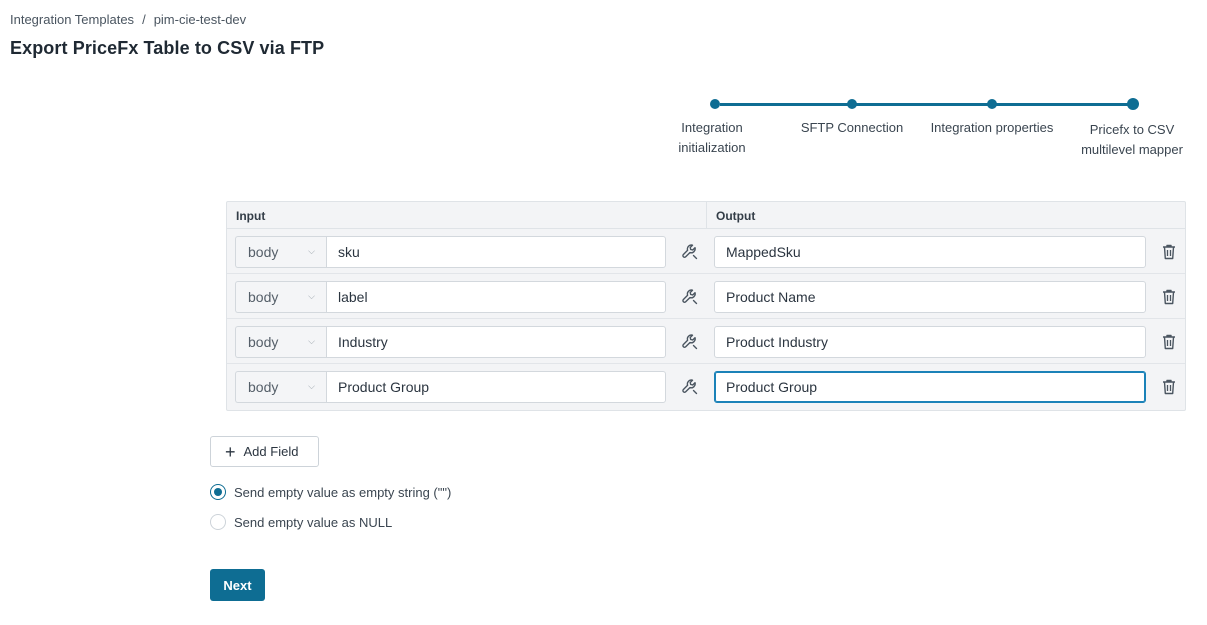 The width and height of the screenshot is (1207, 625). Describe the element at coordinates (706, 386) in the screenshot. I see `mapper-row: body ⌵ Product Group Product Group` at that location.